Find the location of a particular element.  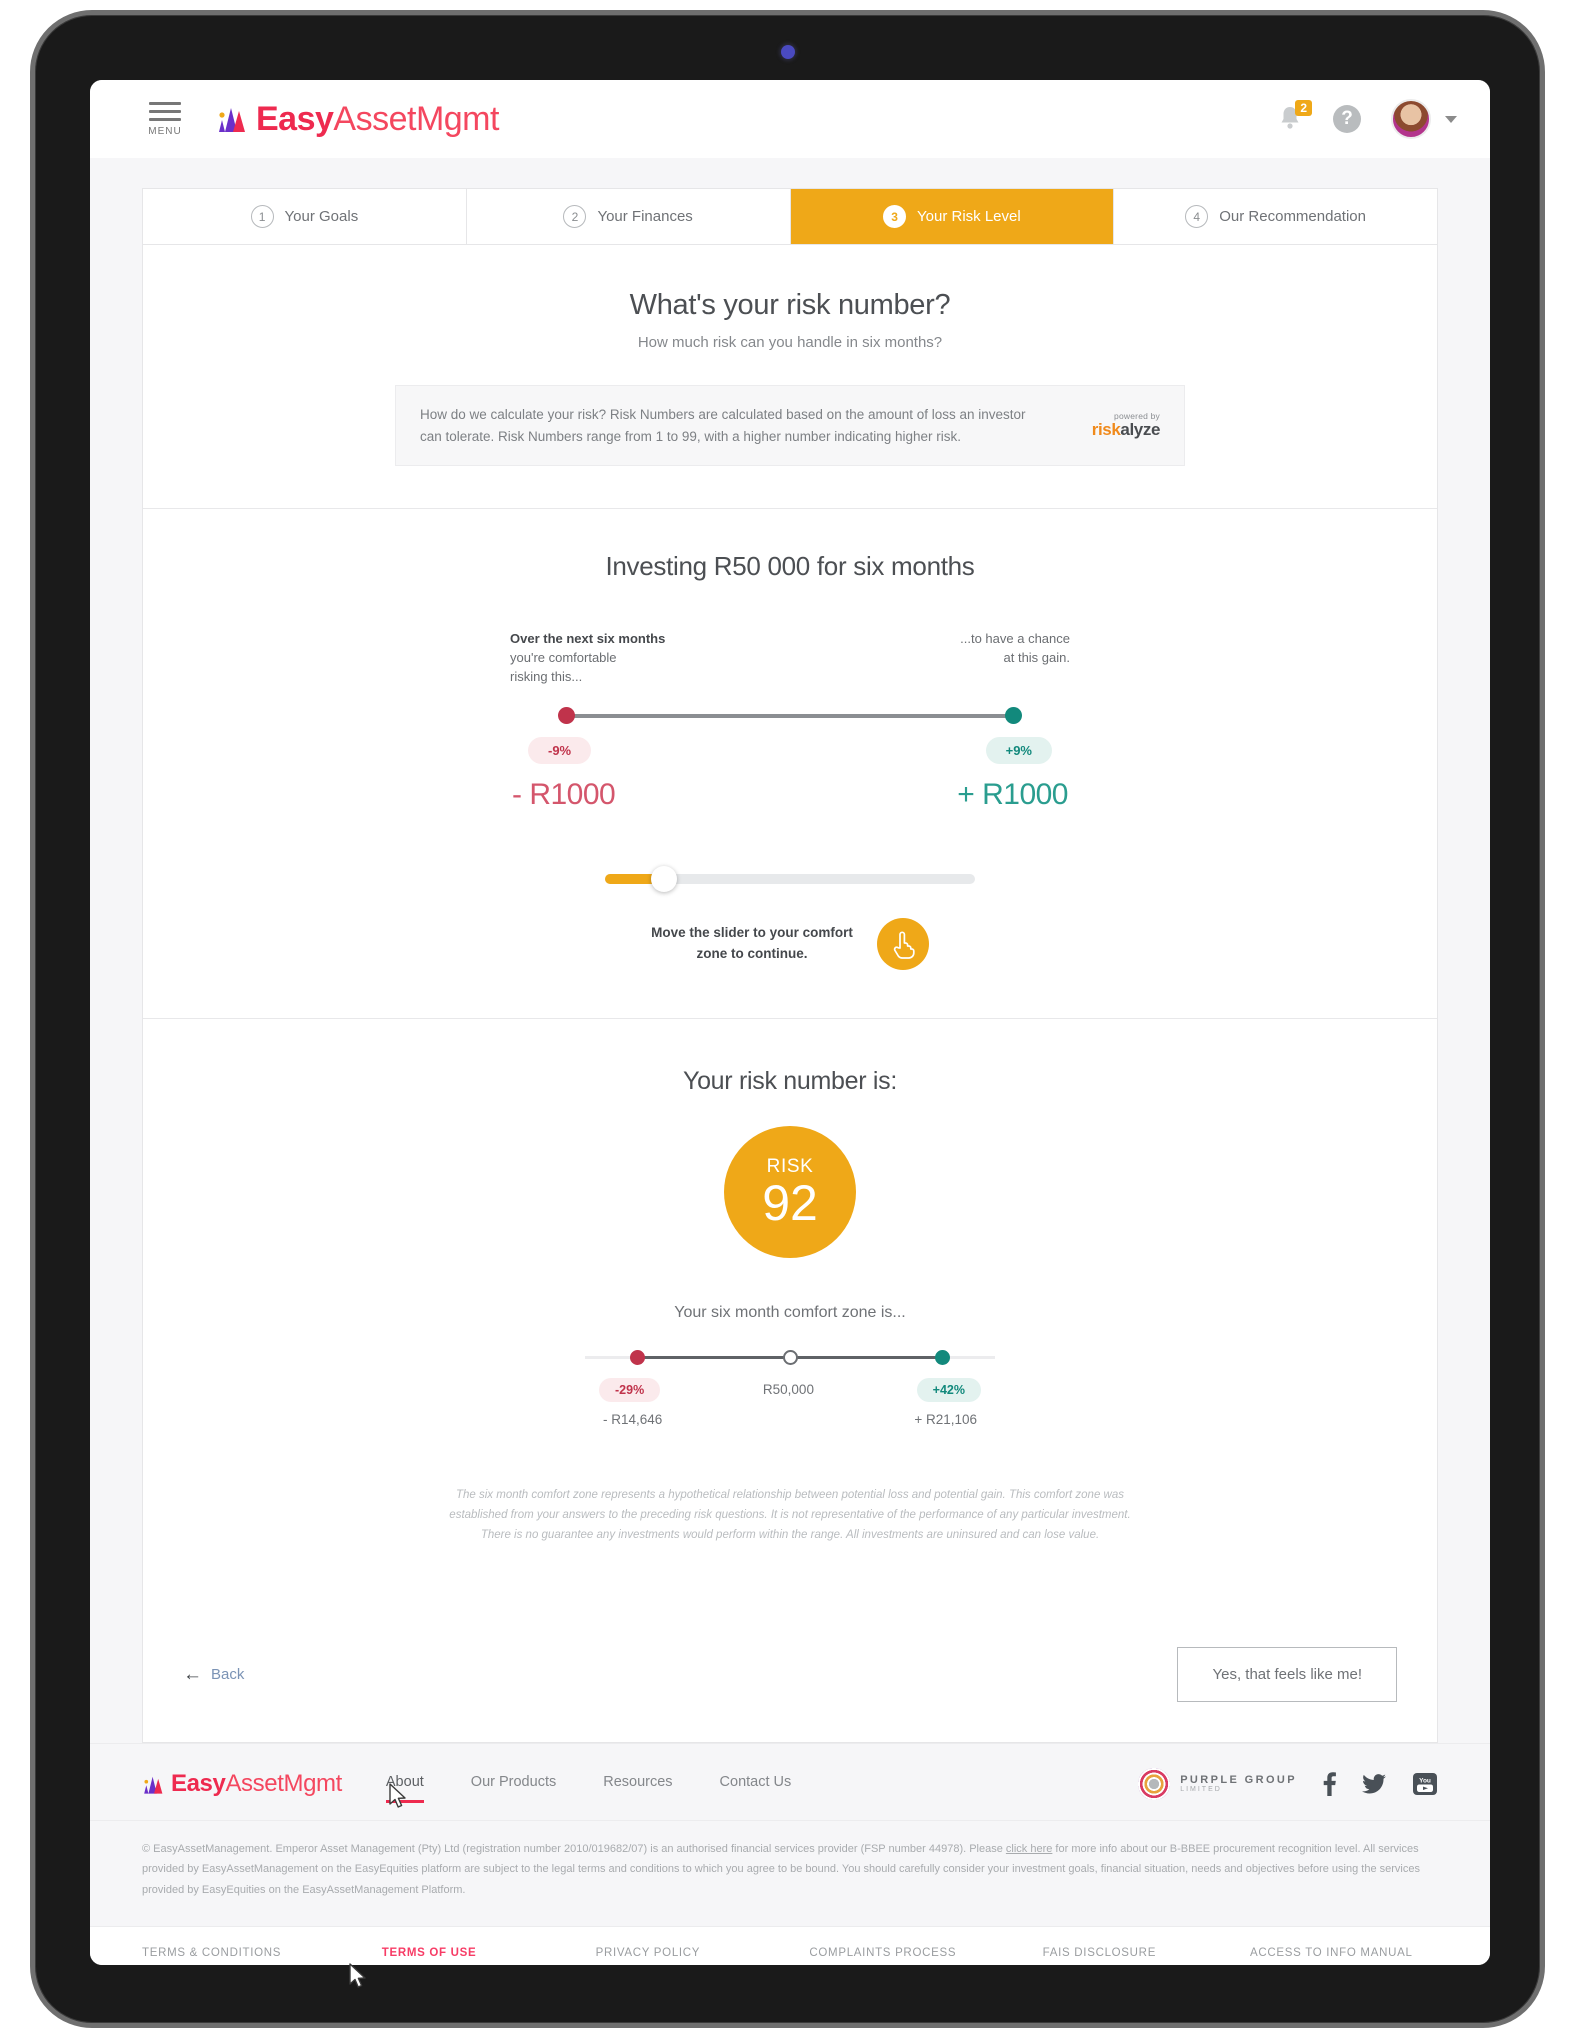

partner-name: PURPLE GROUP is located at coordinates (1238, 1780).